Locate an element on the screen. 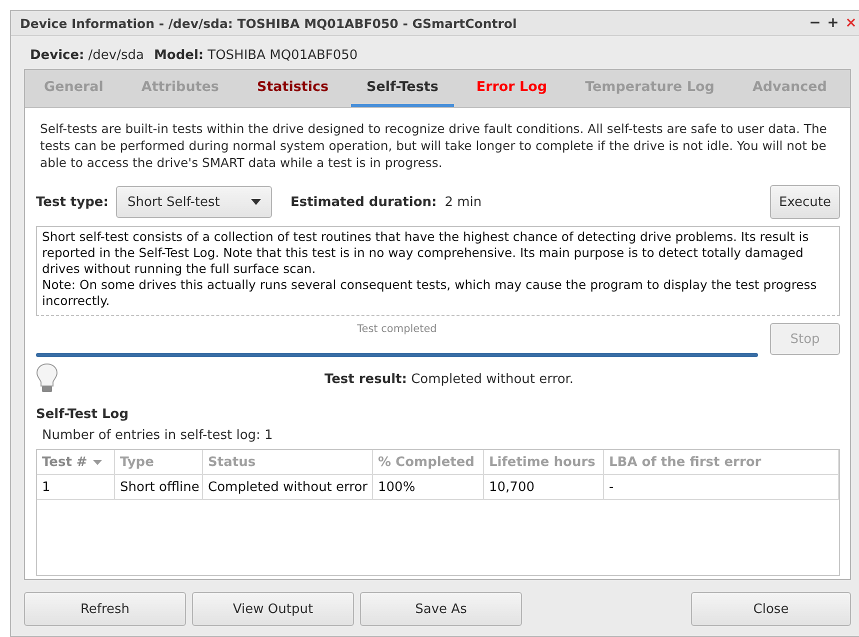 The image size is (859, 637). column-header: % Completed is located at coordinates (428, 462).